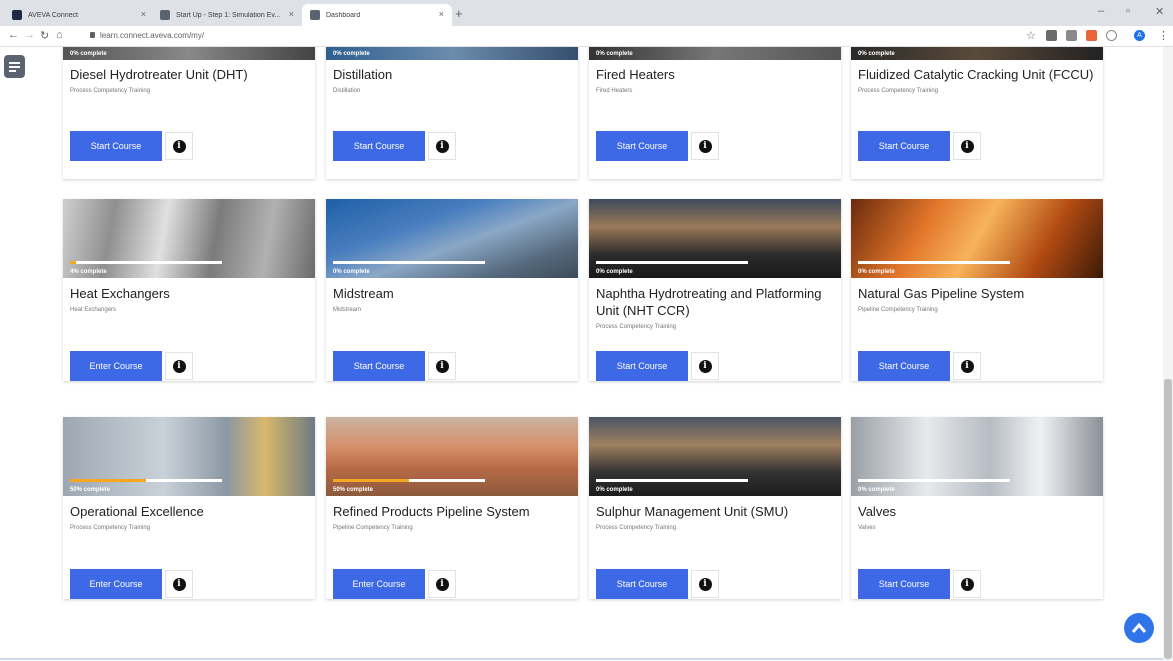  What do you see at coordinates (1139, 628) in the screenshot?
I see `scroll-to-top-button` at bounding box center [1139, 628].